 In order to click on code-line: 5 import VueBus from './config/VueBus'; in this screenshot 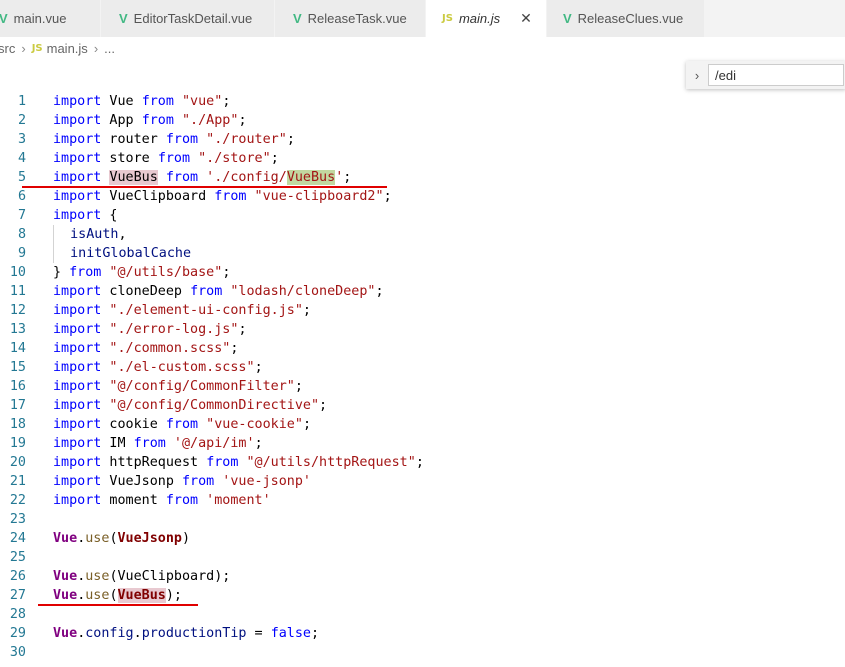, I will do `click(422, 178)`.